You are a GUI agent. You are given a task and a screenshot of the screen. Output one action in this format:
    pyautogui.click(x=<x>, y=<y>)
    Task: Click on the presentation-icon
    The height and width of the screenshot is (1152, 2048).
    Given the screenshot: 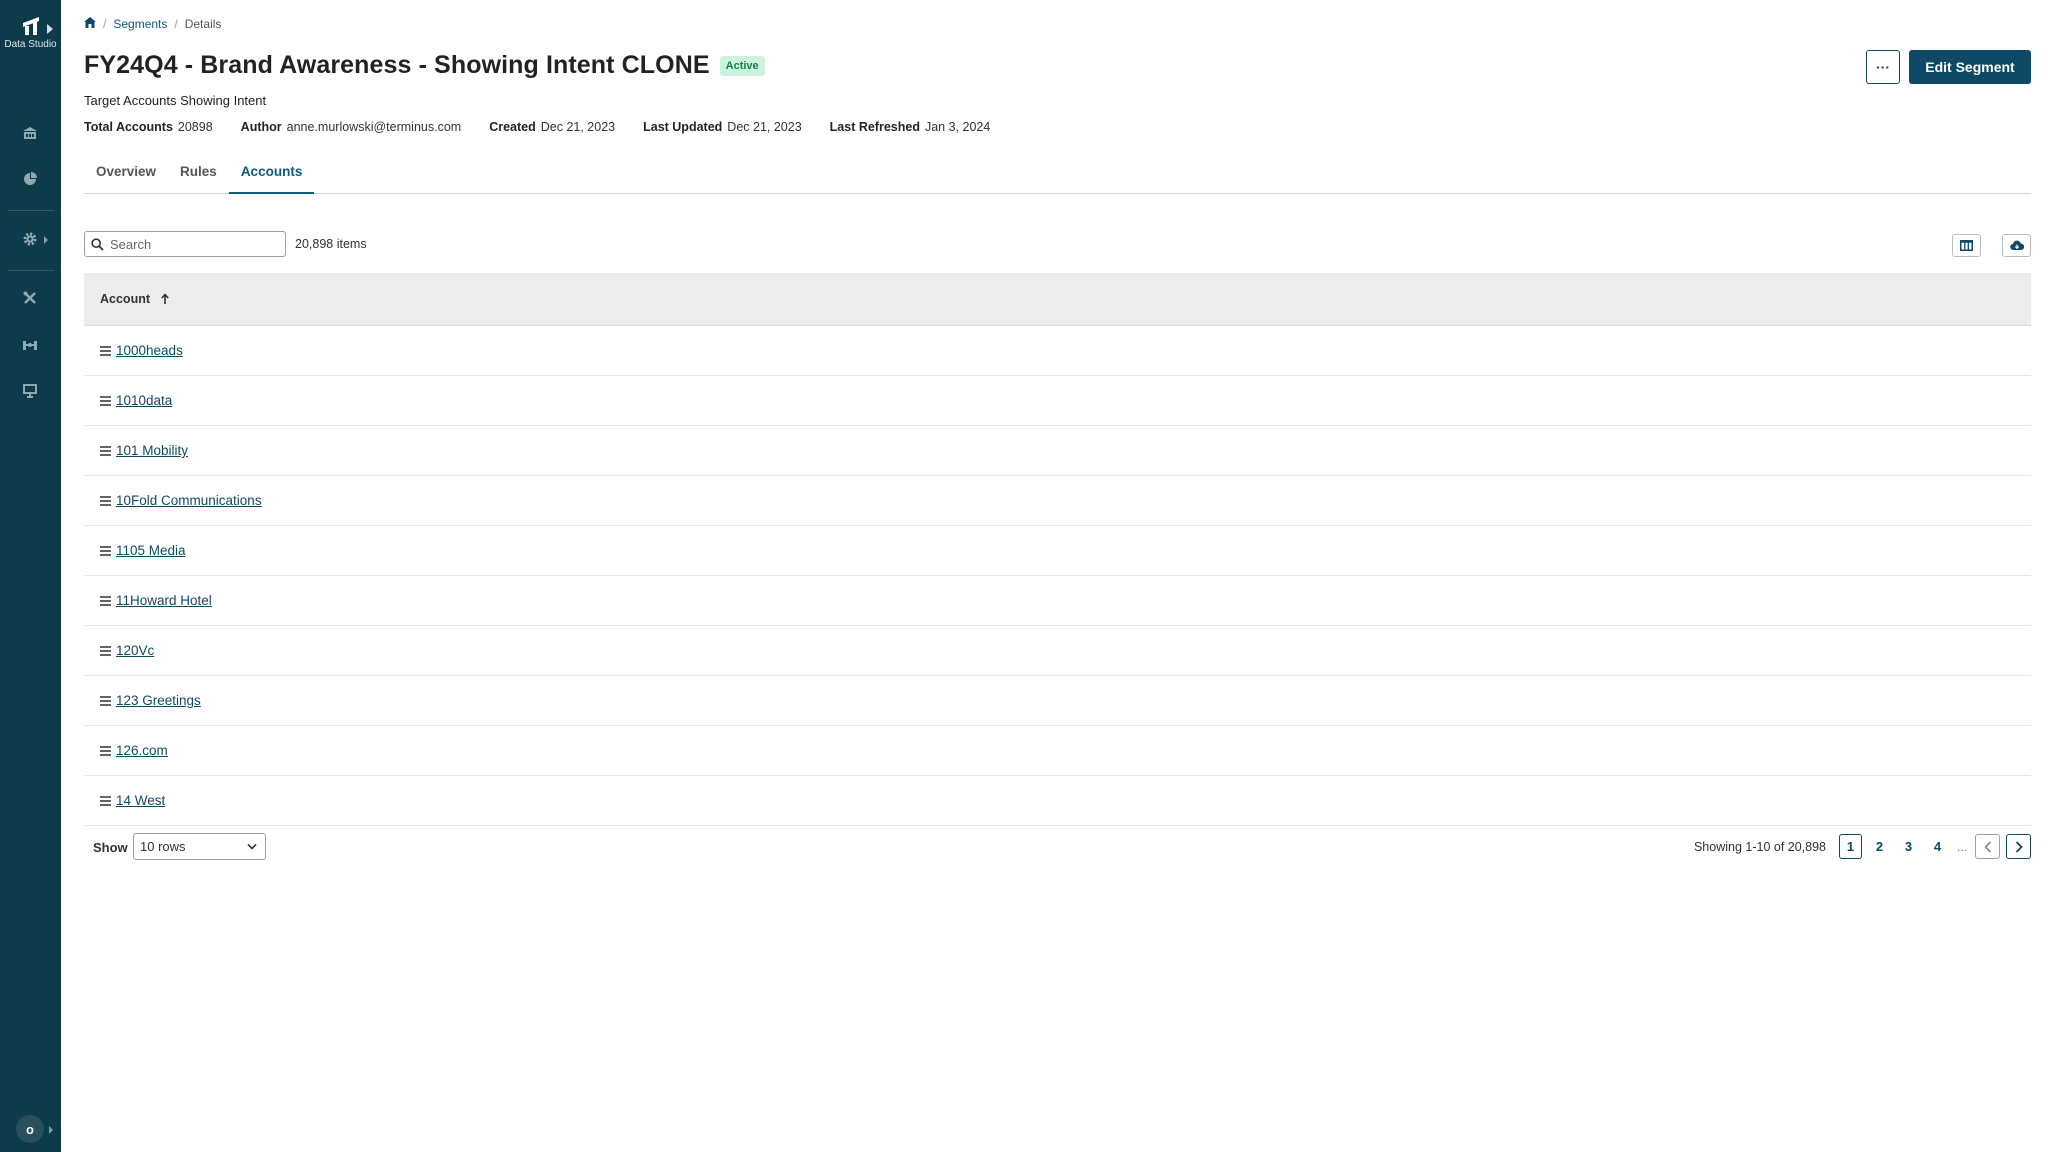 What is the action you would take?
    pyautogui.click(x=30, y=391)
    